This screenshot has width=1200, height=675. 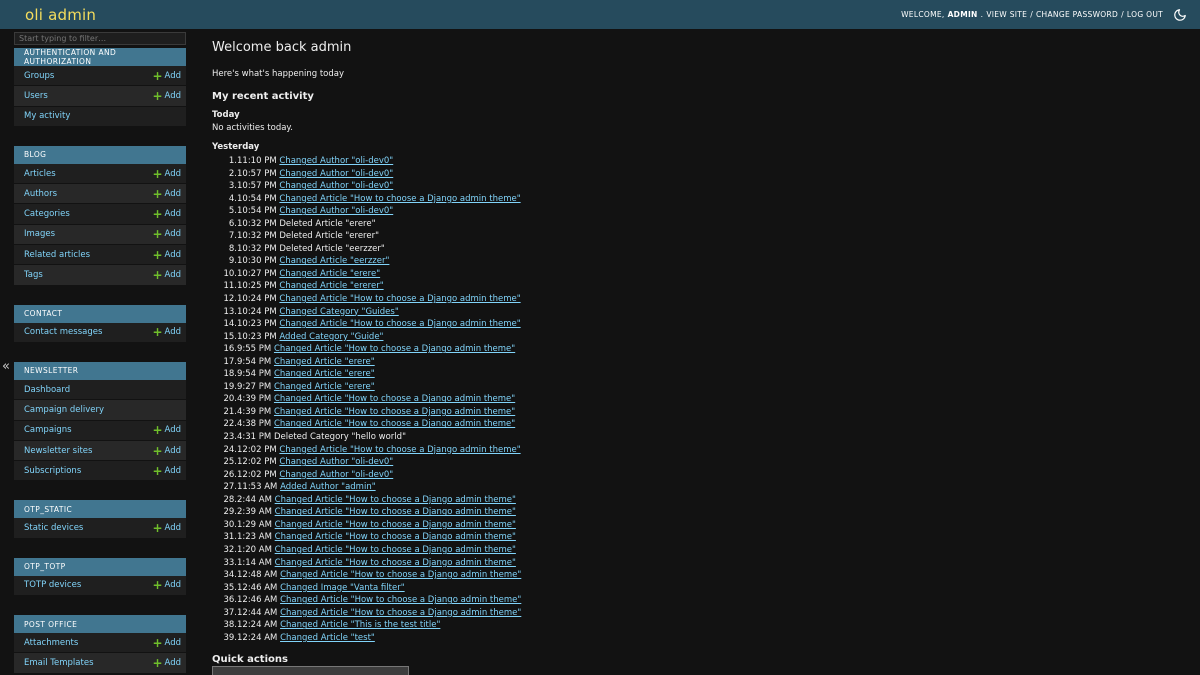 I want to click on model-link: Dashboard, so click(x=47, y=390).